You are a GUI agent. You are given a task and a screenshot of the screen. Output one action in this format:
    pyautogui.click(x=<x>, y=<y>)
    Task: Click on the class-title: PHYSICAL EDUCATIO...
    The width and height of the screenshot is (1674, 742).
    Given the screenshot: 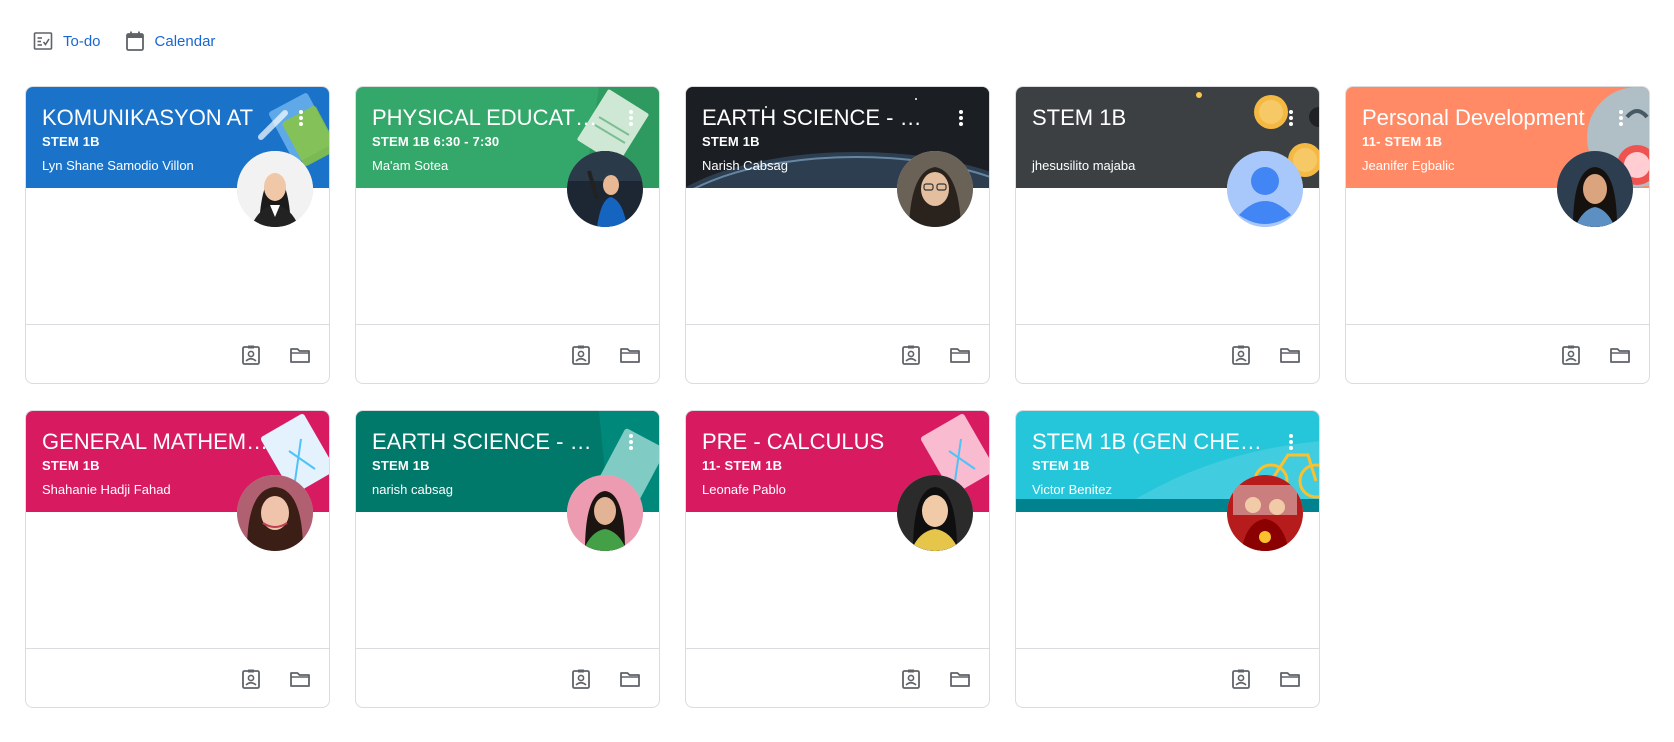 What is the action you would take?
    pyautogui.click(x=487, y=118)
    